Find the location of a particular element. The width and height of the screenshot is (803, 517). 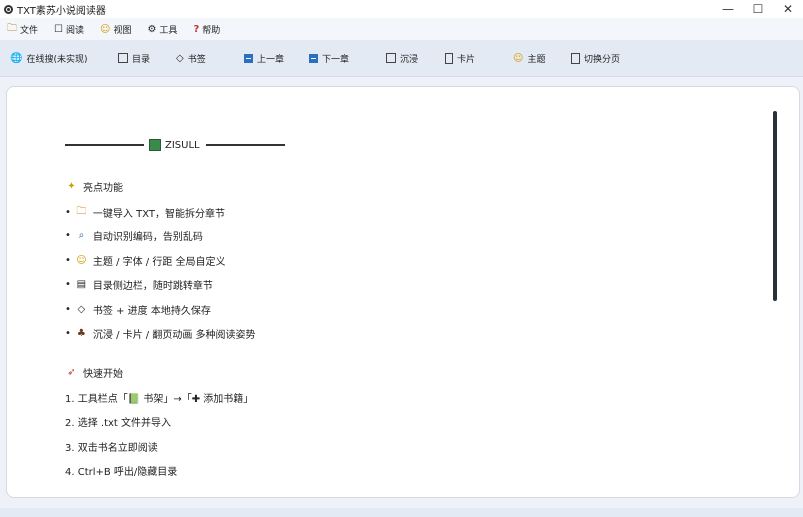

menu-read: ☐ 阅读 is located at coordinates (69, 29).